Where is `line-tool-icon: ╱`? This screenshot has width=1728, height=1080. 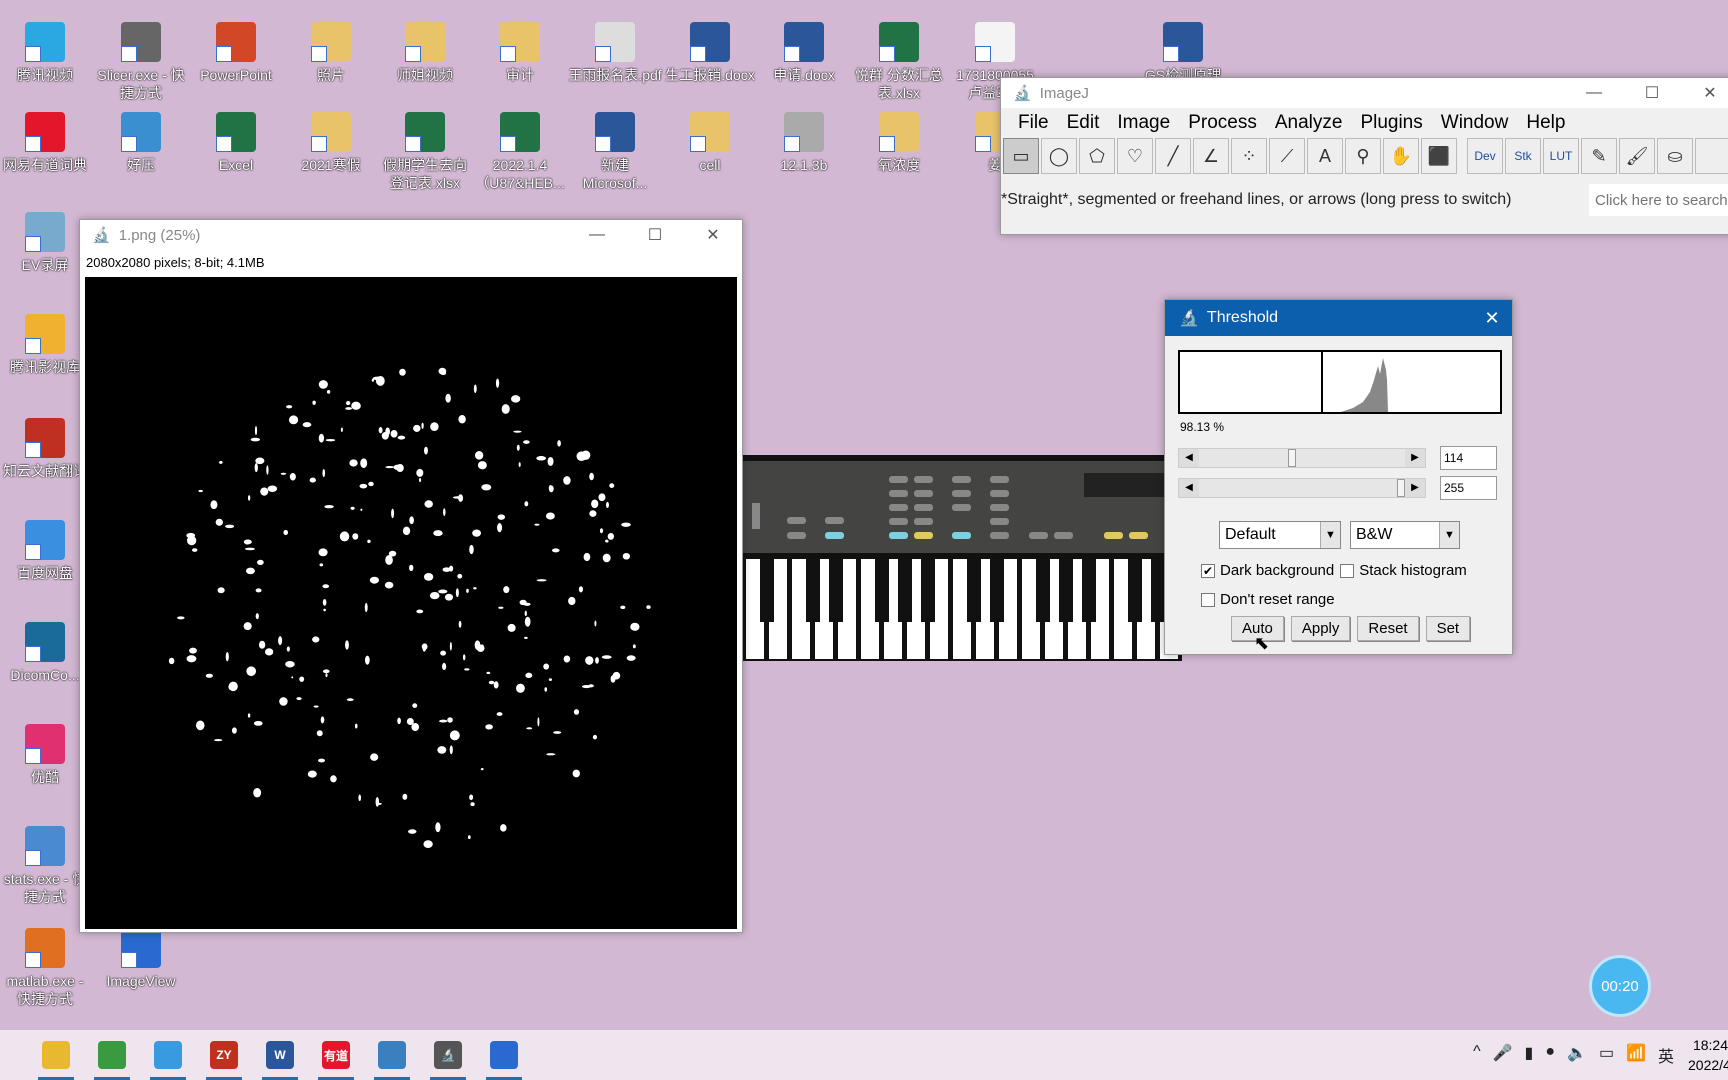 line-tool-icon: ╱ is located at coordinates (1173, 156).